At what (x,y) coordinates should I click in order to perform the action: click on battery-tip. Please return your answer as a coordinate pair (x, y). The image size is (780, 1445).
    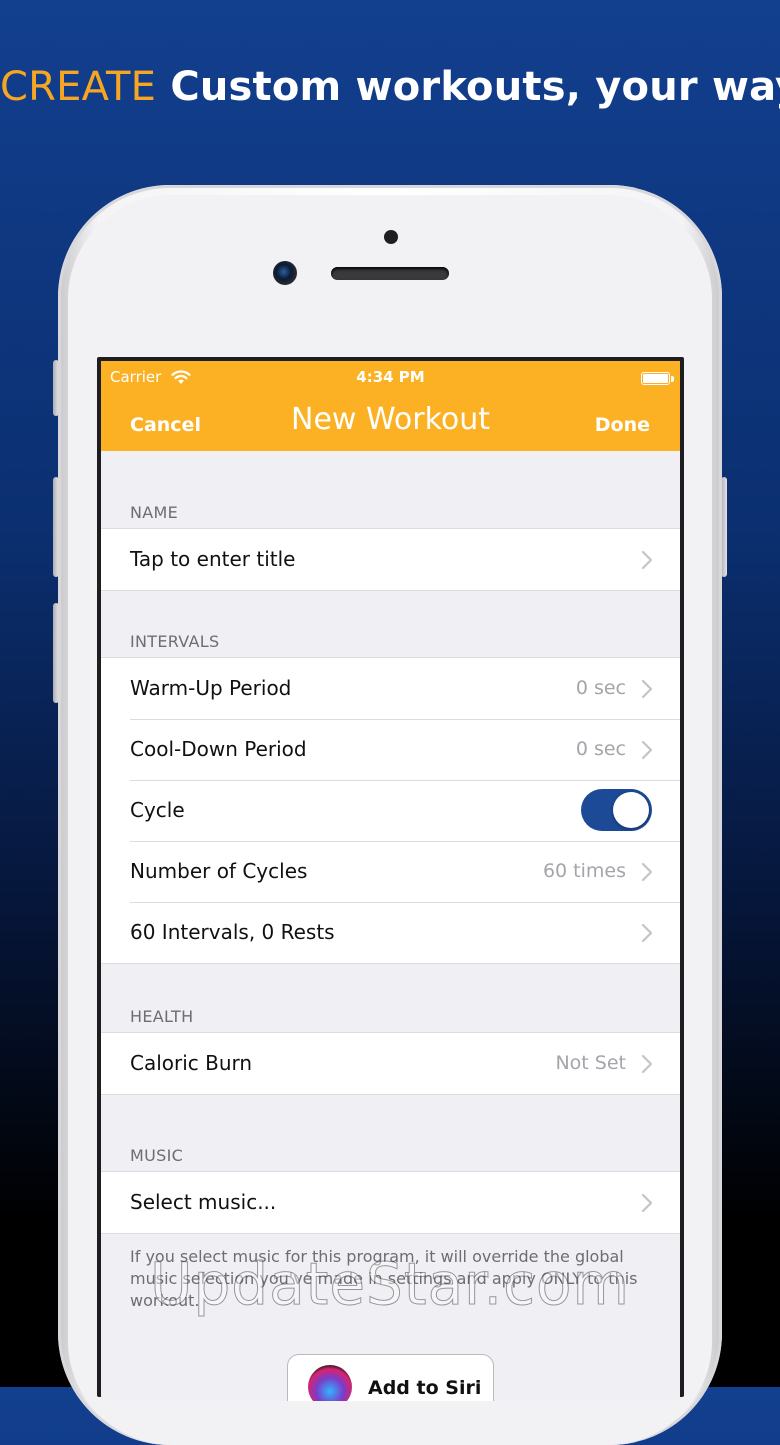
    Looking at the image, I should click on (672, 379).